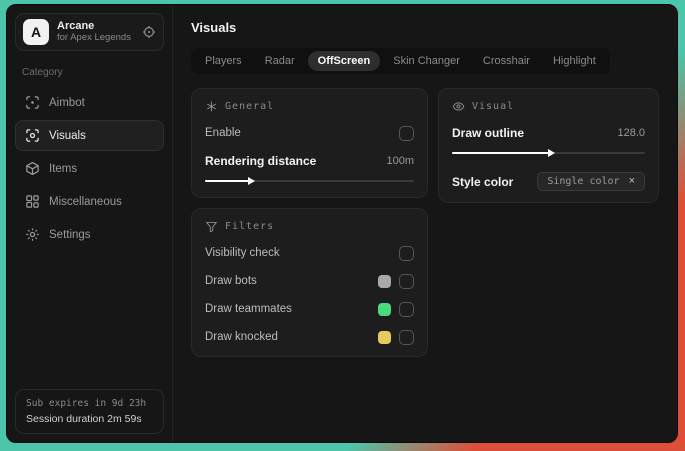 This screenshot has height=451, width=685. What do you see at coordinates (309, 226) in the screenshot?
I see `panel-filters-header: Filters` at bounding box center [309, 226].